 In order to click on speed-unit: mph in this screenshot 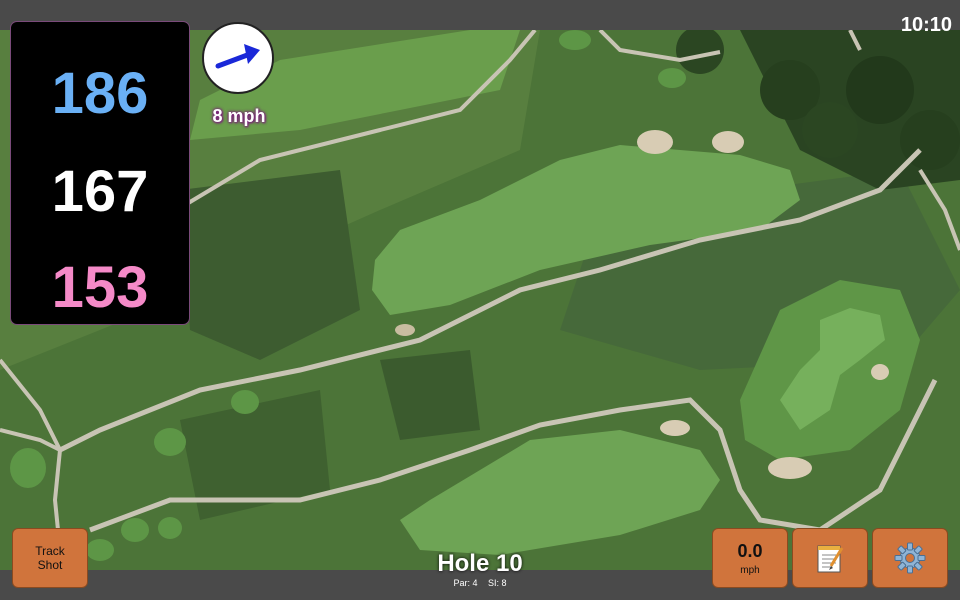, I will do `click(750, 570)`.